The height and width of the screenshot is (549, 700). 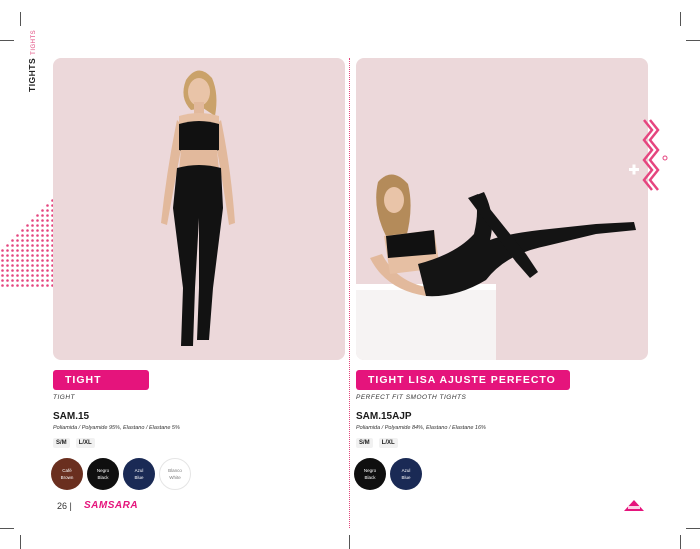 I want to click on page-divider, so click(x=349, y=293).